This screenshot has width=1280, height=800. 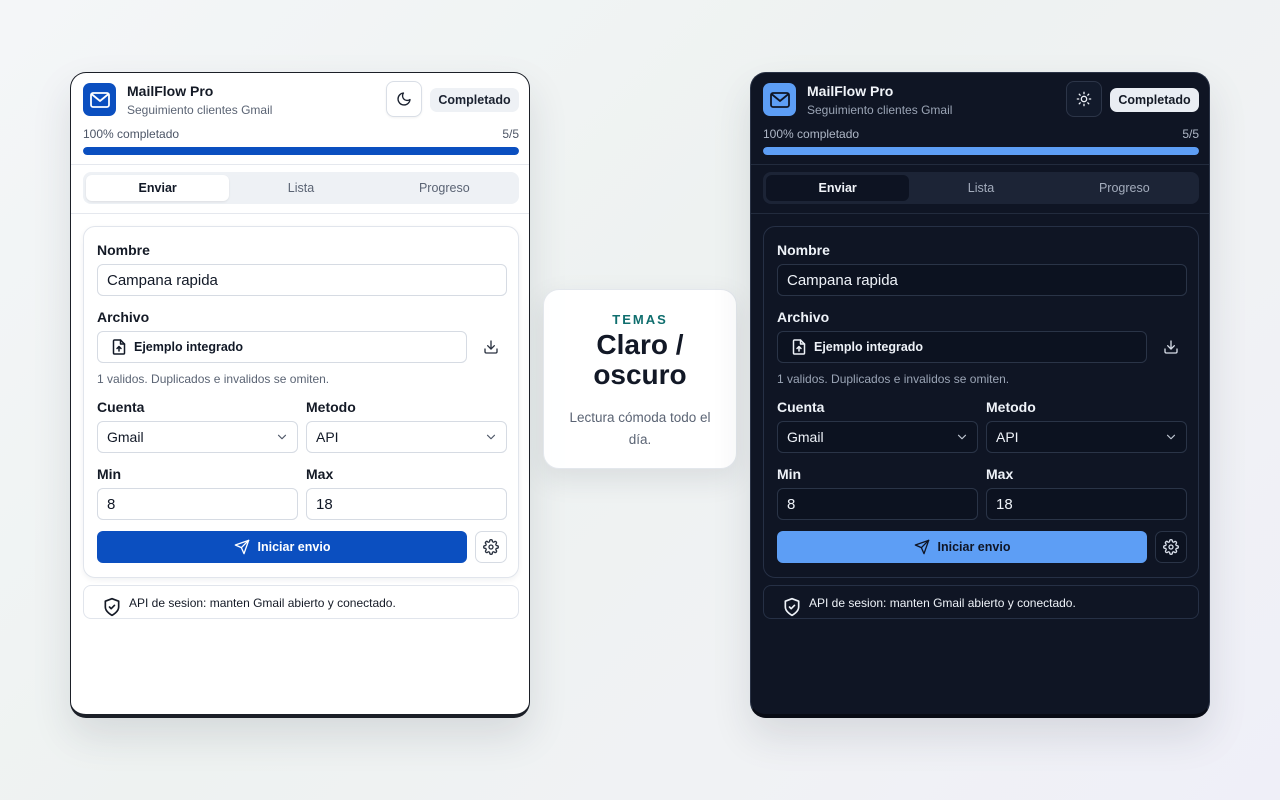 What do you see at coordinates (640, 428) in the screenshot?
I see `theme-subtitle: Lectura cómoda todo el día.` at bounding box center [640, 428].